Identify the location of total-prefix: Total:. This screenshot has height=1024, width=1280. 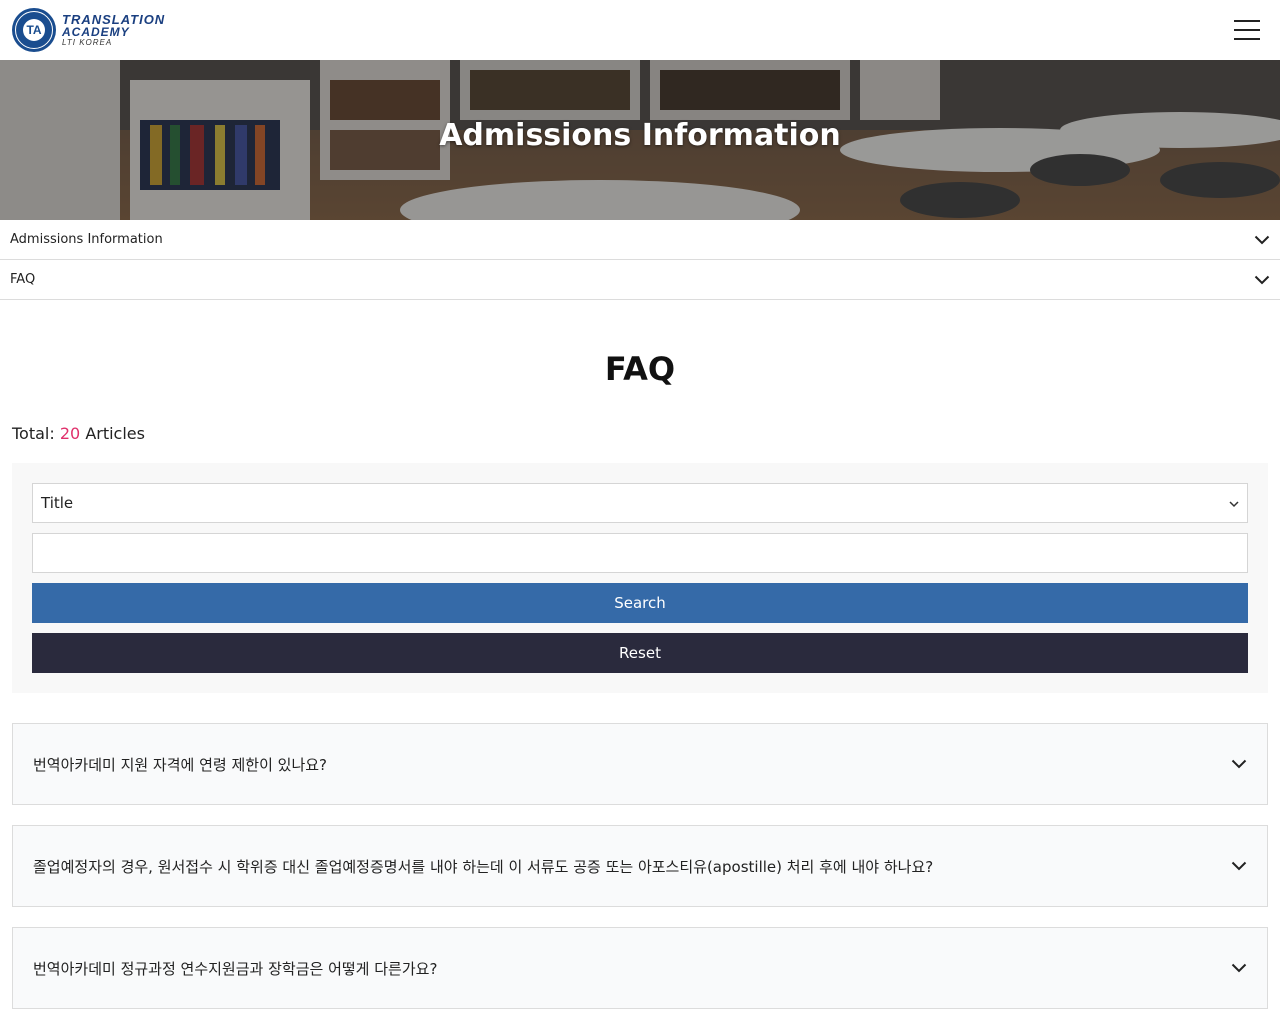
(33, 433).